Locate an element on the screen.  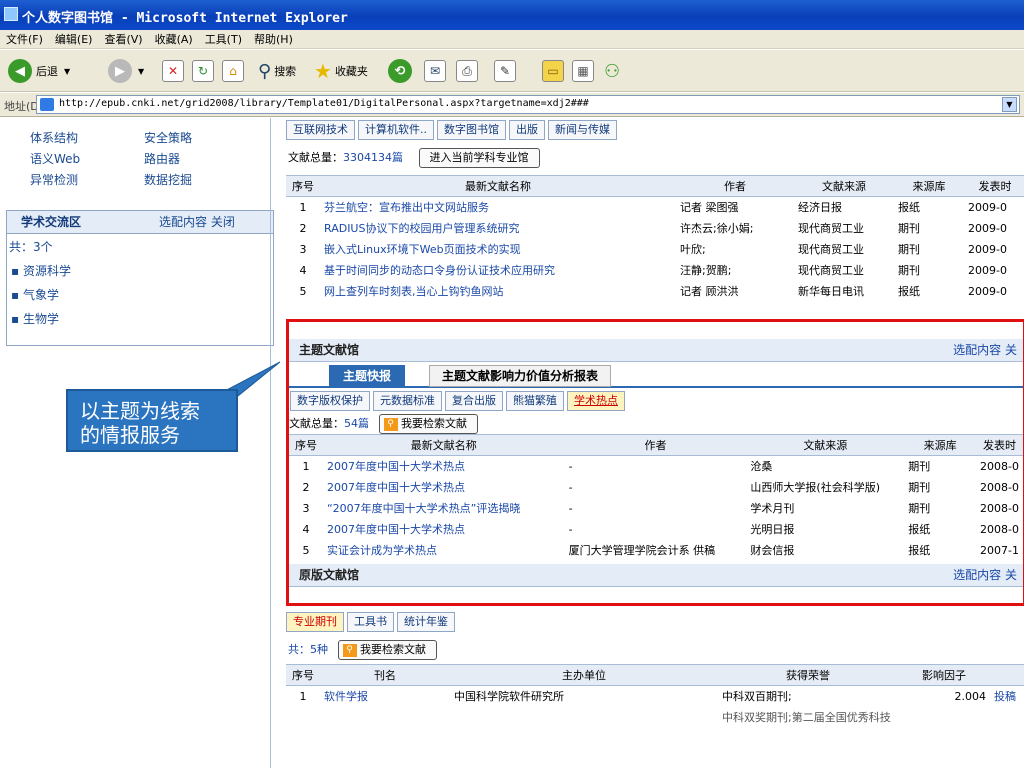
col-header: 来源库 is located at coordinates (929, 186).